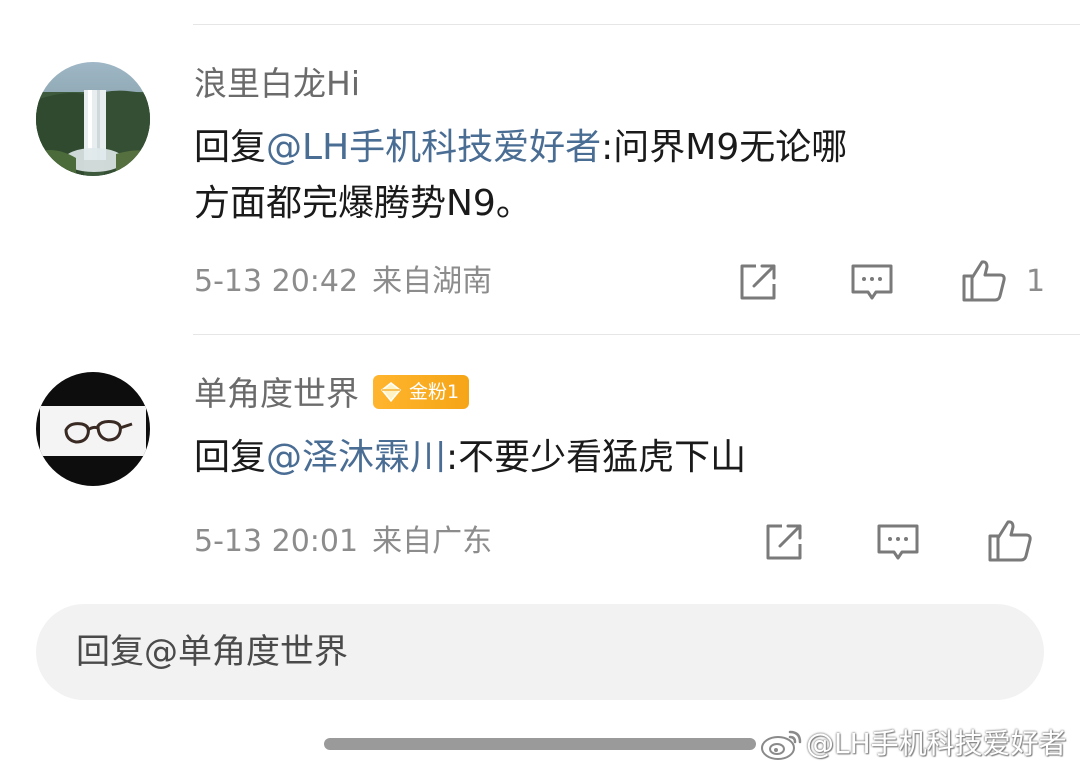  I want to click on timestamp: 5-13 20:01, so click(276, 541).